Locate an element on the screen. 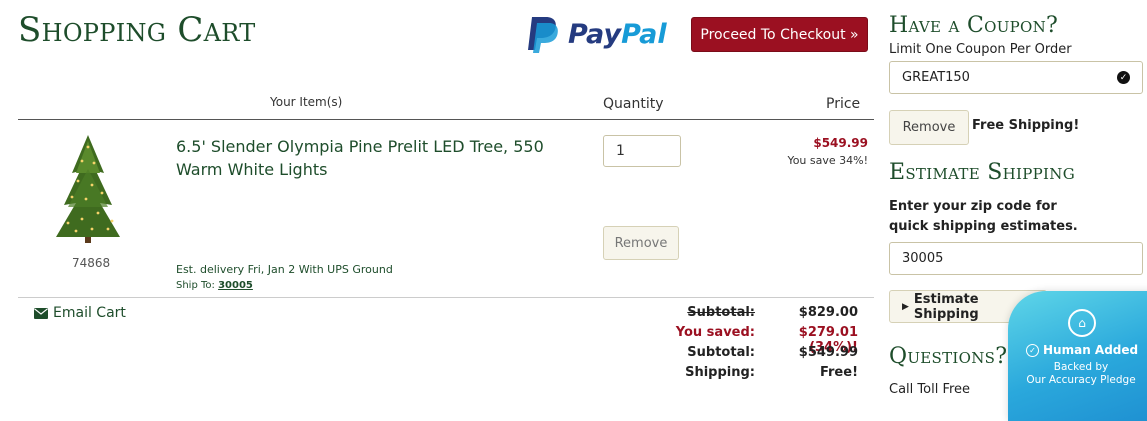  summary-subtotal-value: $549.99 is located at coordinates (828, 352).